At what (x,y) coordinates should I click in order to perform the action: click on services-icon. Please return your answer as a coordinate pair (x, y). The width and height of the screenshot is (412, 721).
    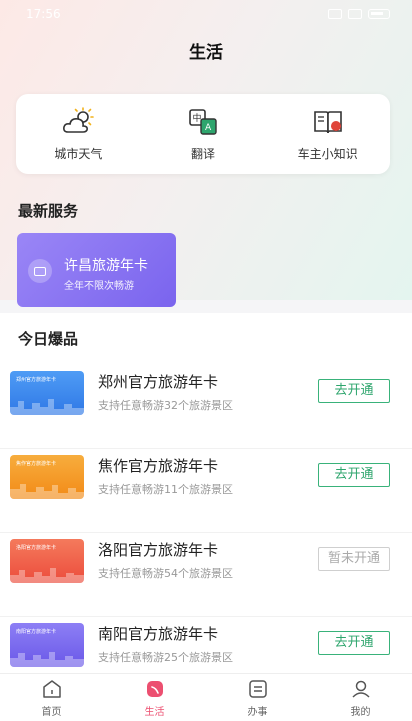
    Looking at the image, I should click on (257, 688).